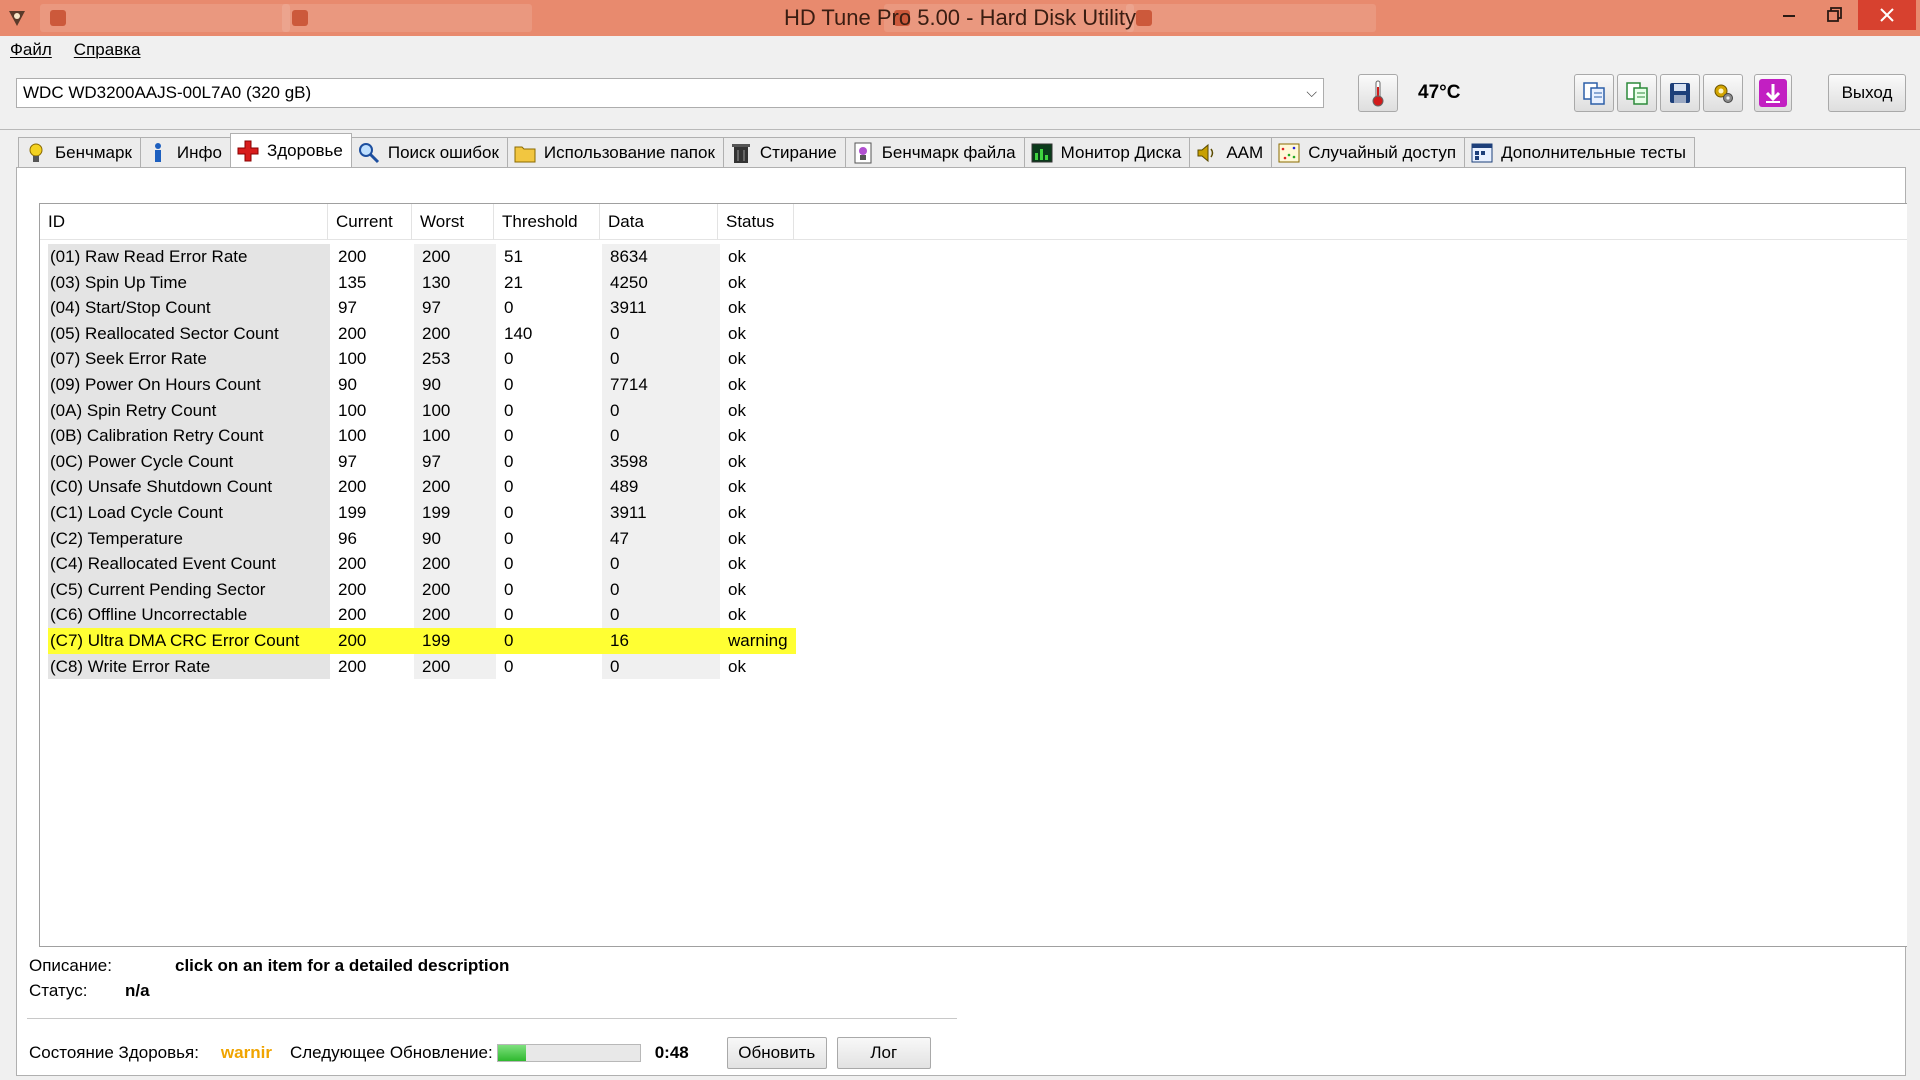 This screenshot has width=1920, height=1080. Describe the element at coordinates (304, 150) in the screenshot. I see `tab-label: Здоровье` at that location.